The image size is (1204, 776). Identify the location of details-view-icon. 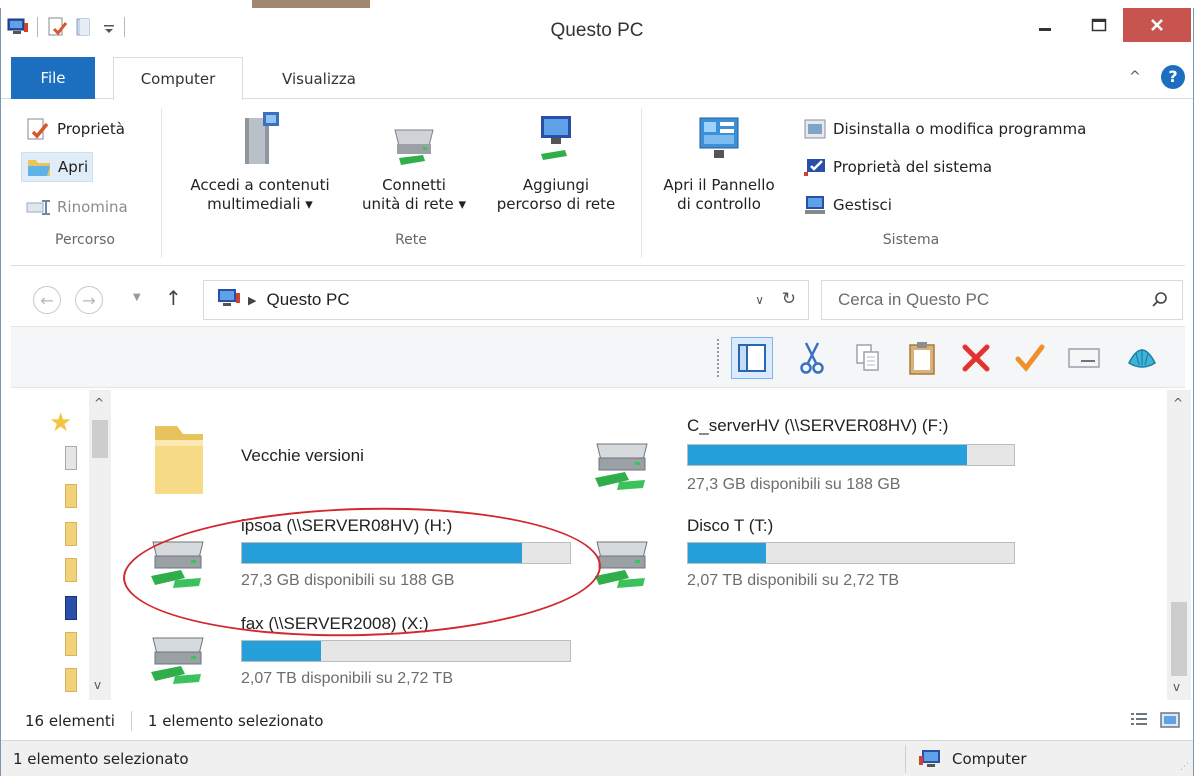
(1139, 720).